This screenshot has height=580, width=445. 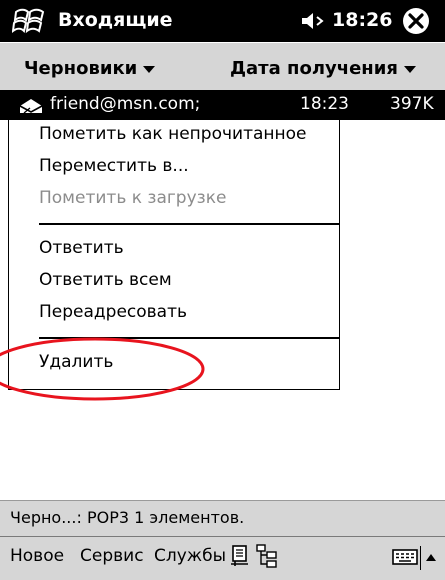 I want to click on highlight-ellipse, so click(x=102, y=369).